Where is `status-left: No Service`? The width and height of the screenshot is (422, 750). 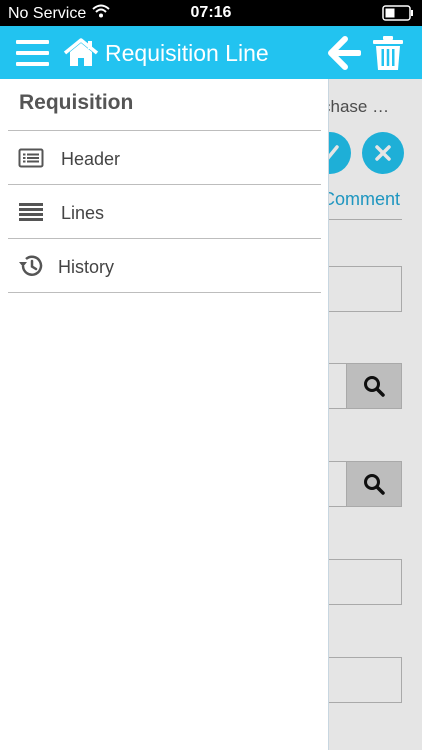
status-left: No Service is located at coordinates (59, 13).